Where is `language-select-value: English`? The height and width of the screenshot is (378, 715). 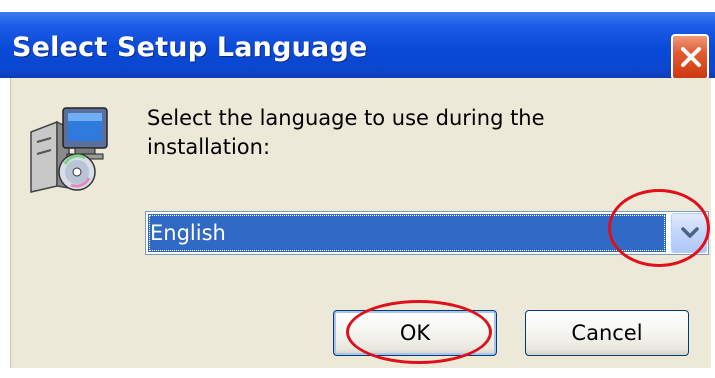 language-select-value: English is located at coordinates (407, 233).